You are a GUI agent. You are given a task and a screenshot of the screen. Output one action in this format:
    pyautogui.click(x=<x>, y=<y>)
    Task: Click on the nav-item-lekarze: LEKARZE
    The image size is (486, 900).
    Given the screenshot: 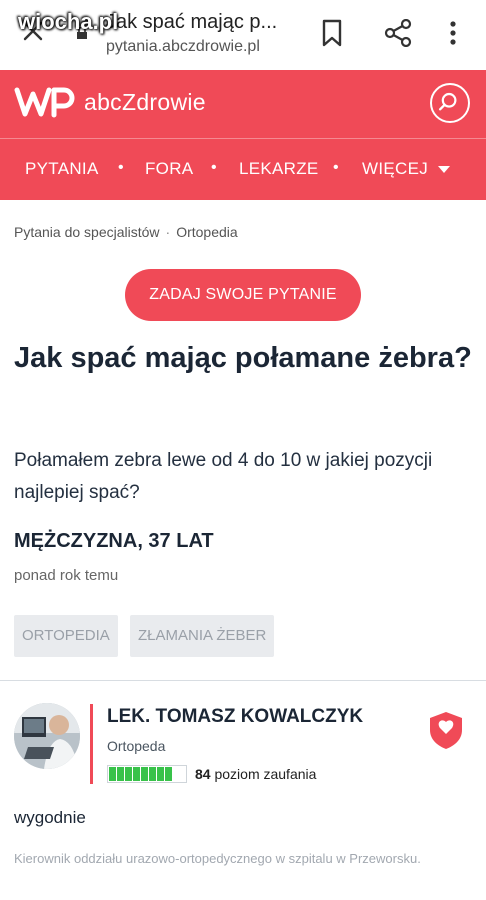 What is the action you would take?
    pyautogui.click(x=279, y=169)
    